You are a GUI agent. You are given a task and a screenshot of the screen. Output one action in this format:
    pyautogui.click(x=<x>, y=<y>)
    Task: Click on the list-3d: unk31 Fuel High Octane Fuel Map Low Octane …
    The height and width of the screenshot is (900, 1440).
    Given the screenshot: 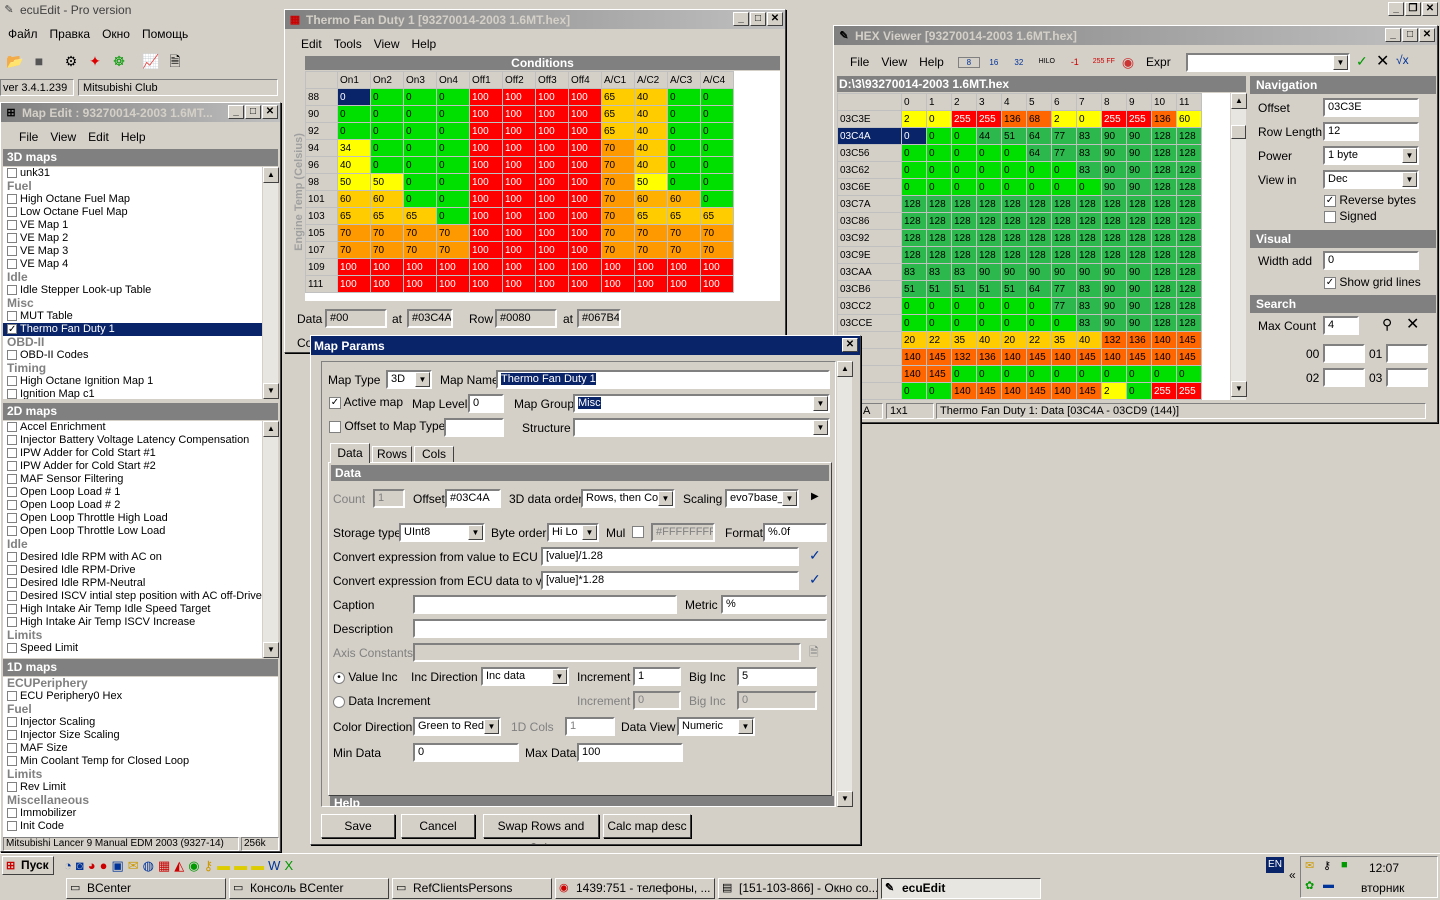 What is the action you would take?
    pyautogui.click(x=132, y=283)
    